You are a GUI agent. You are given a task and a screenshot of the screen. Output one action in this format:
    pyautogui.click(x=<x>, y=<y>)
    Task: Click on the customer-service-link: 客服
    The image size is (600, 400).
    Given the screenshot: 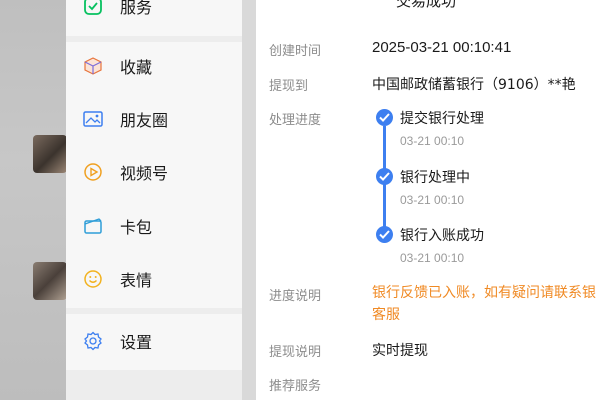 What is the action you would take?
    pyautogui.click(x=386, y=315)
    